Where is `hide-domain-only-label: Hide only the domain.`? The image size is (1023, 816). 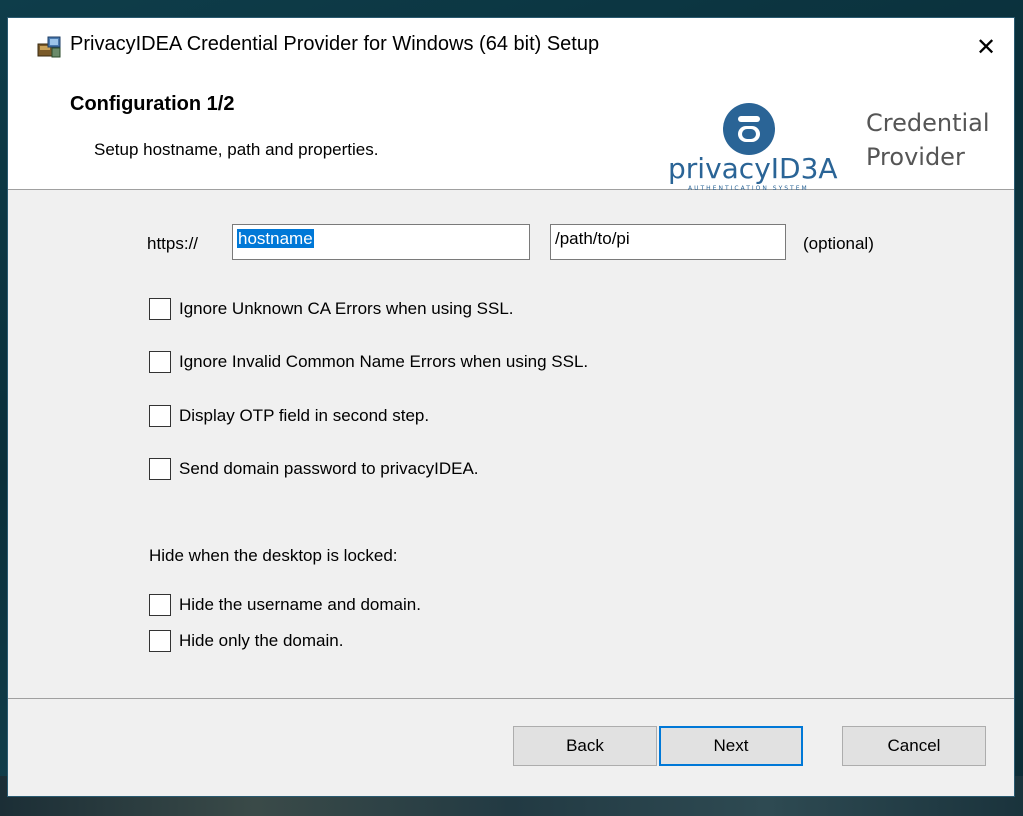
hide-domain-only-label: Hide only the domain. is located at coordinates (261, 641).